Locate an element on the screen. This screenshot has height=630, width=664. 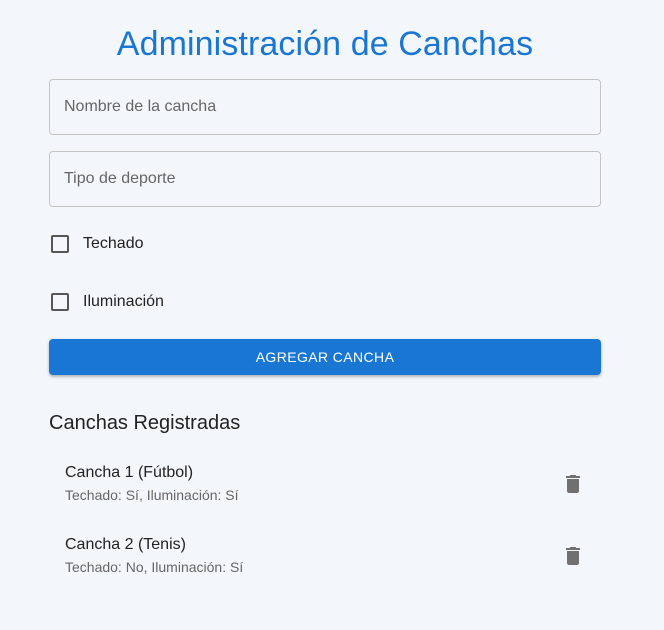
add-cancha-button: AGREGAR CANCHA is located at coordinates (325, 357).